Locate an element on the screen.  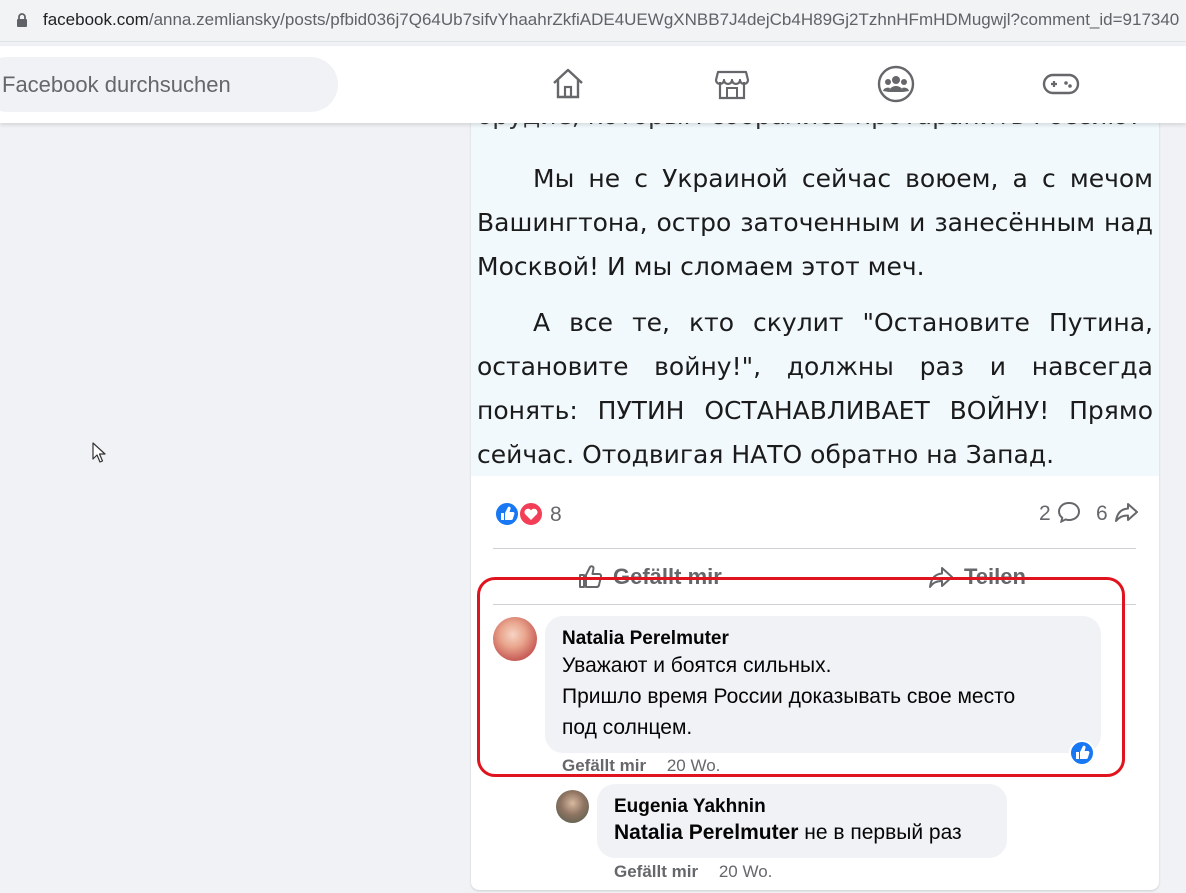
comment-age: 20 Wo. is located at coordinates (694, 765).